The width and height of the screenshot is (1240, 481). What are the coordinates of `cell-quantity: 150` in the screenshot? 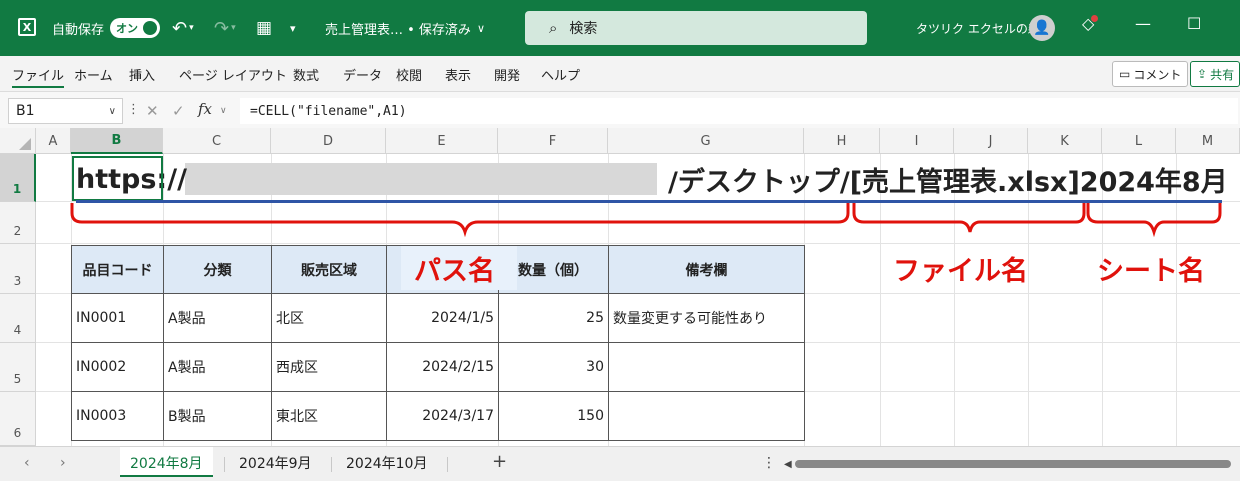 It's located at (553, 416).